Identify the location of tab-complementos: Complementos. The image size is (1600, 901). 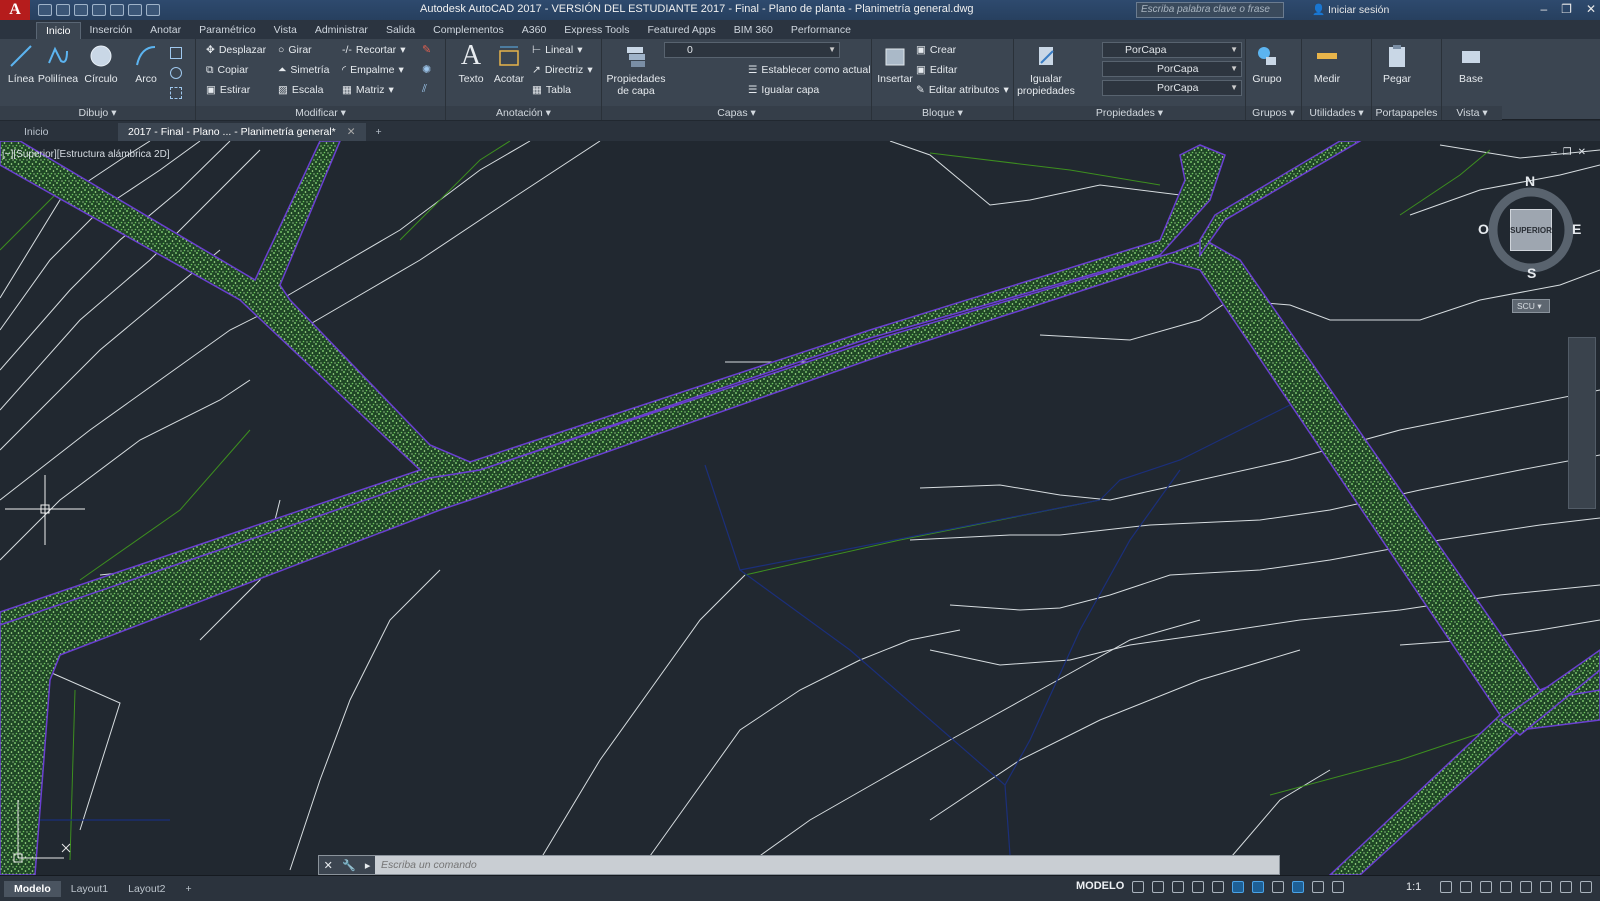
(468, 30).